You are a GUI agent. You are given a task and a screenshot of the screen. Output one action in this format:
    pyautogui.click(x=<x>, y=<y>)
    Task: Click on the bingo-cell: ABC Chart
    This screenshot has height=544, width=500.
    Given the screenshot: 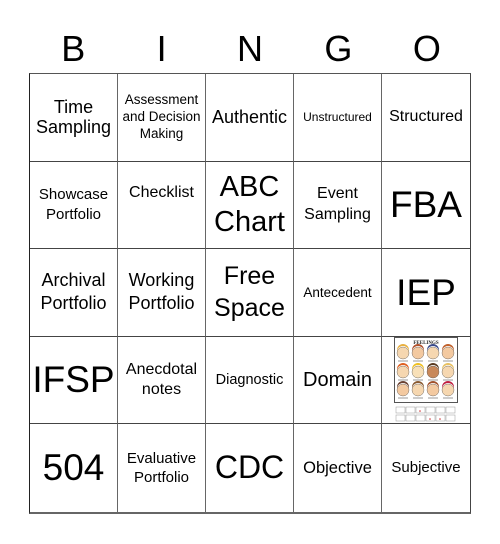 What is the action you would take?
    pyautogui.click(x=250, y=205)
    